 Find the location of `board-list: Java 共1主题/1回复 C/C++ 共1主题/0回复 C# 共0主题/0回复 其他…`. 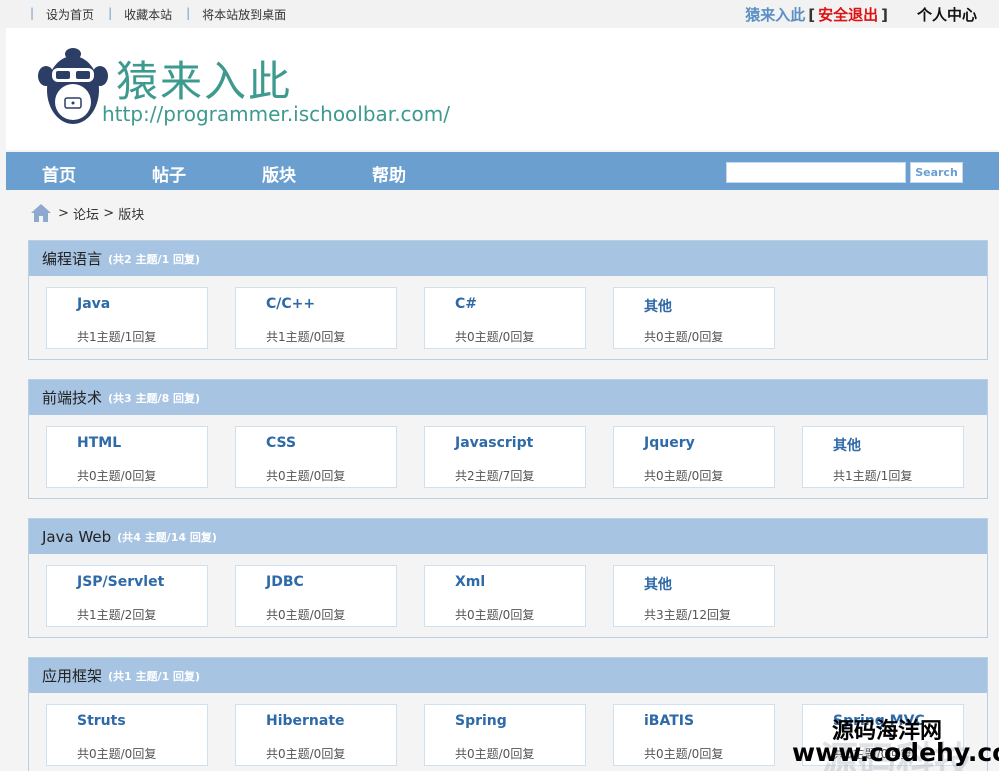

board-list: Java 共1主题/1回复 C/C++ 共1主题/0回复 C# 共0主题/0回复 其他… is located at coordinates (508, 317).